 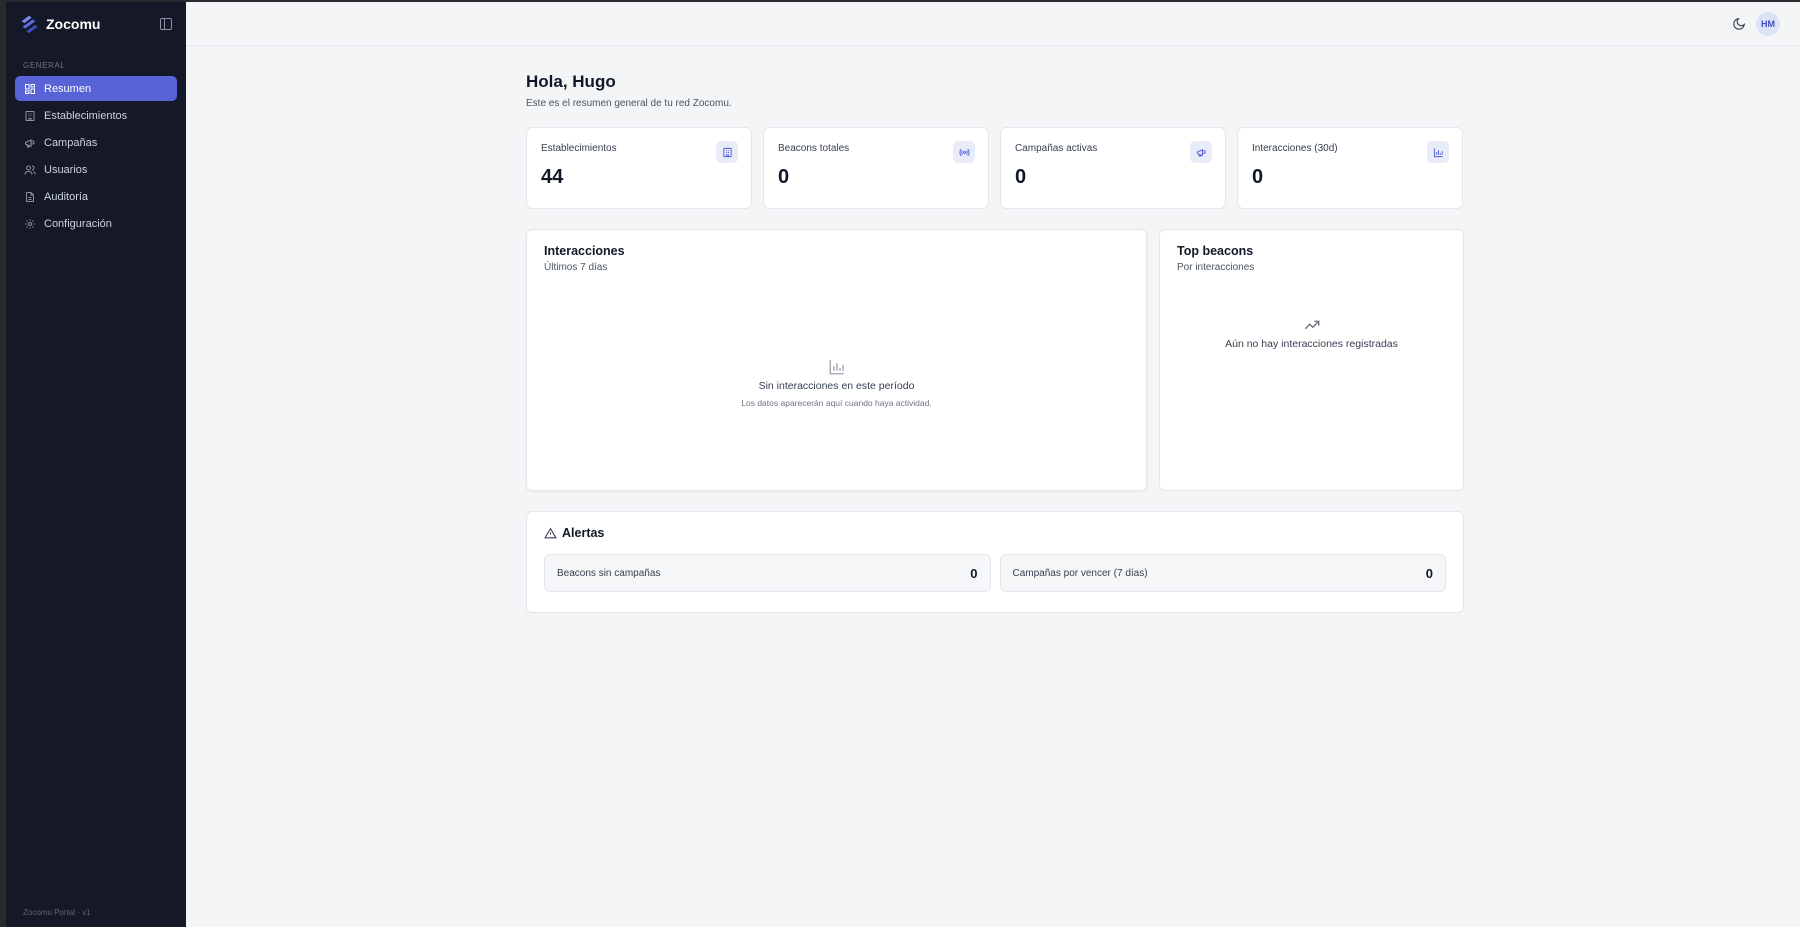 I want to click on topbar: HM, so click(x=993, y=24).